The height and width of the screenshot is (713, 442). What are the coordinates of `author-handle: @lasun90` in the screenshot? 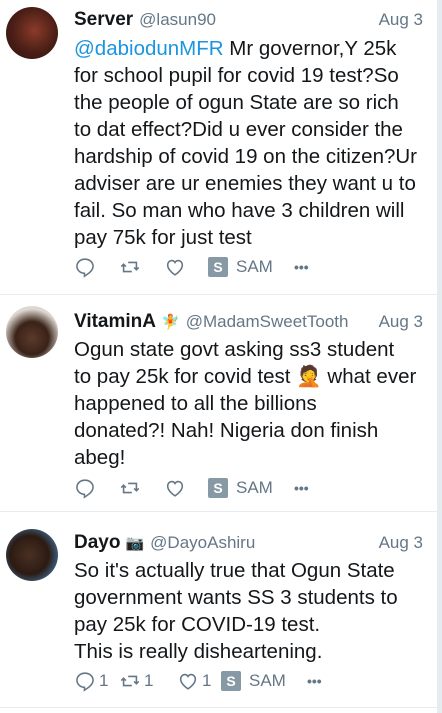 It's located at (177, 20).